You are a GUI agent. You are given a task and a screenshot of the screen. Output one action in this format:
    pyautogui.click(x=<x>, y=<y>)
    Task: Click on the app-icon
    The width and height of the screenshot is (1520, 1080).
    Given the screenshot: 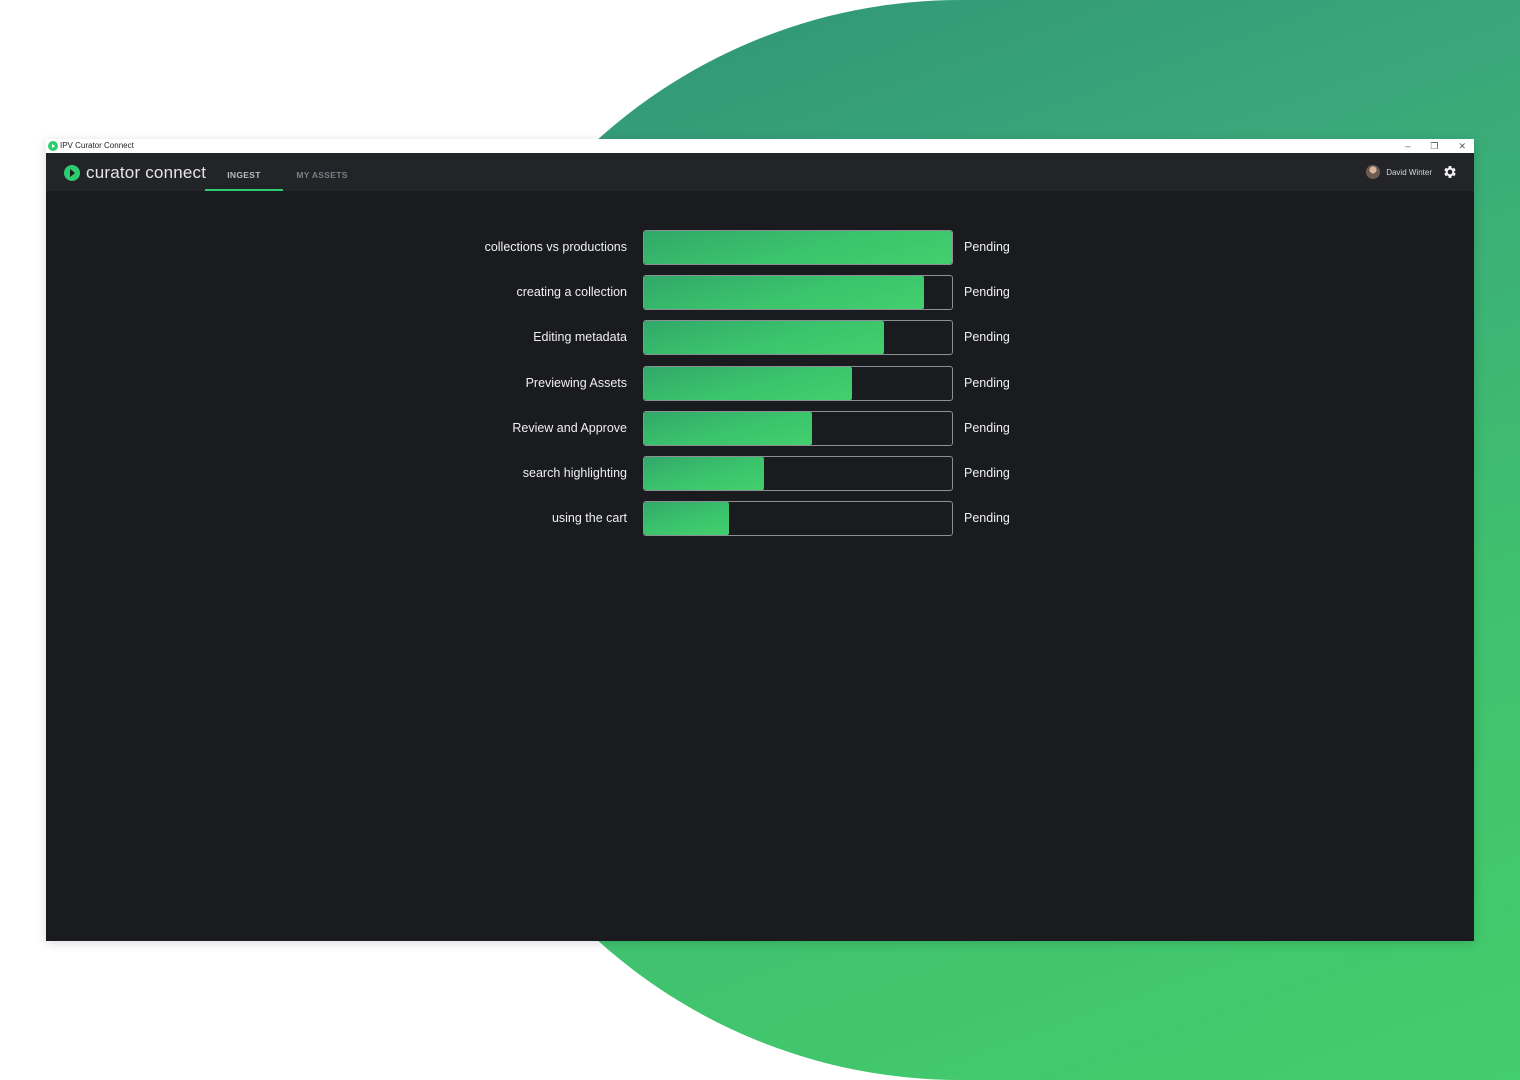 What is the action you would take?
    pyautogui.click(x=53, y=146)
    